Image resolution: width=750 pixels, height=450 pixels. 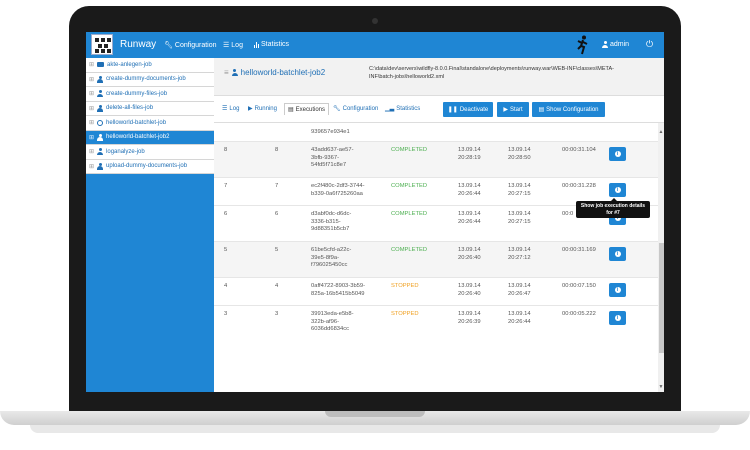 I want to click on show-configuration-label: Show Configuration, so click(x=572, y=109).